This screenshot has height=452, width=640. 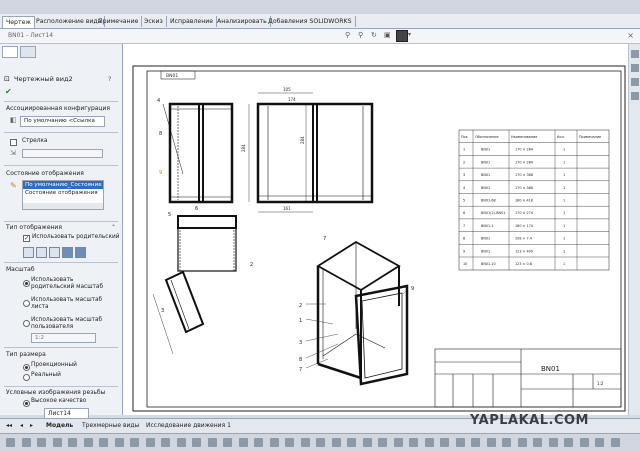 I want to click on feature-tree-tab-icon, so click(x=28, y=52).